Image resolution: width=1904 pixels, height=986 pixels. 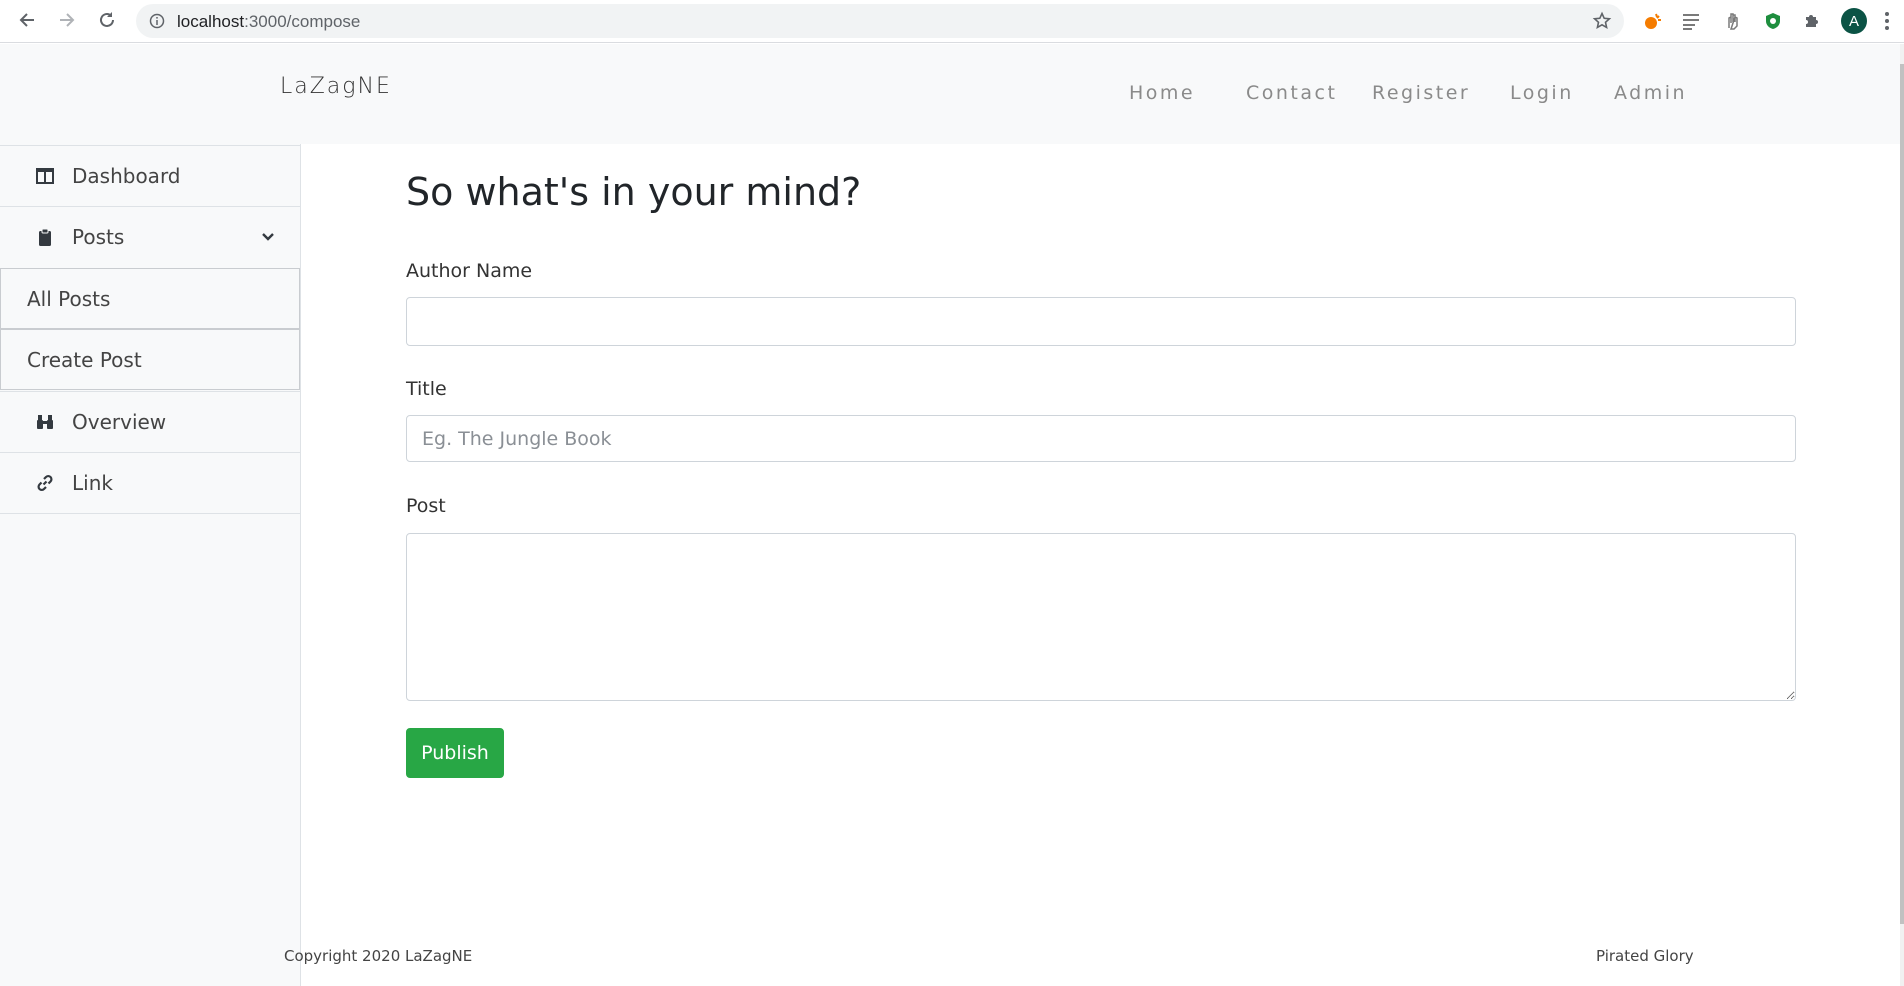 What do you see at coordinates (150, 483) in the screenshot?
I see `sidebar-item-link: Link` at bounding box center [150, 483].